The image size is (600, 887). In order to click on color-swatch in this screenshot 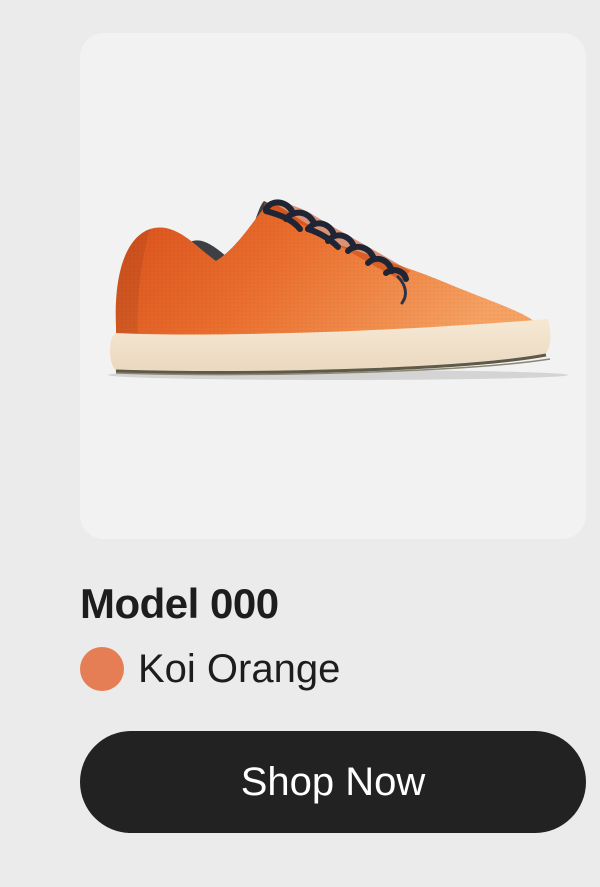, I will do `click(102, 669)`.